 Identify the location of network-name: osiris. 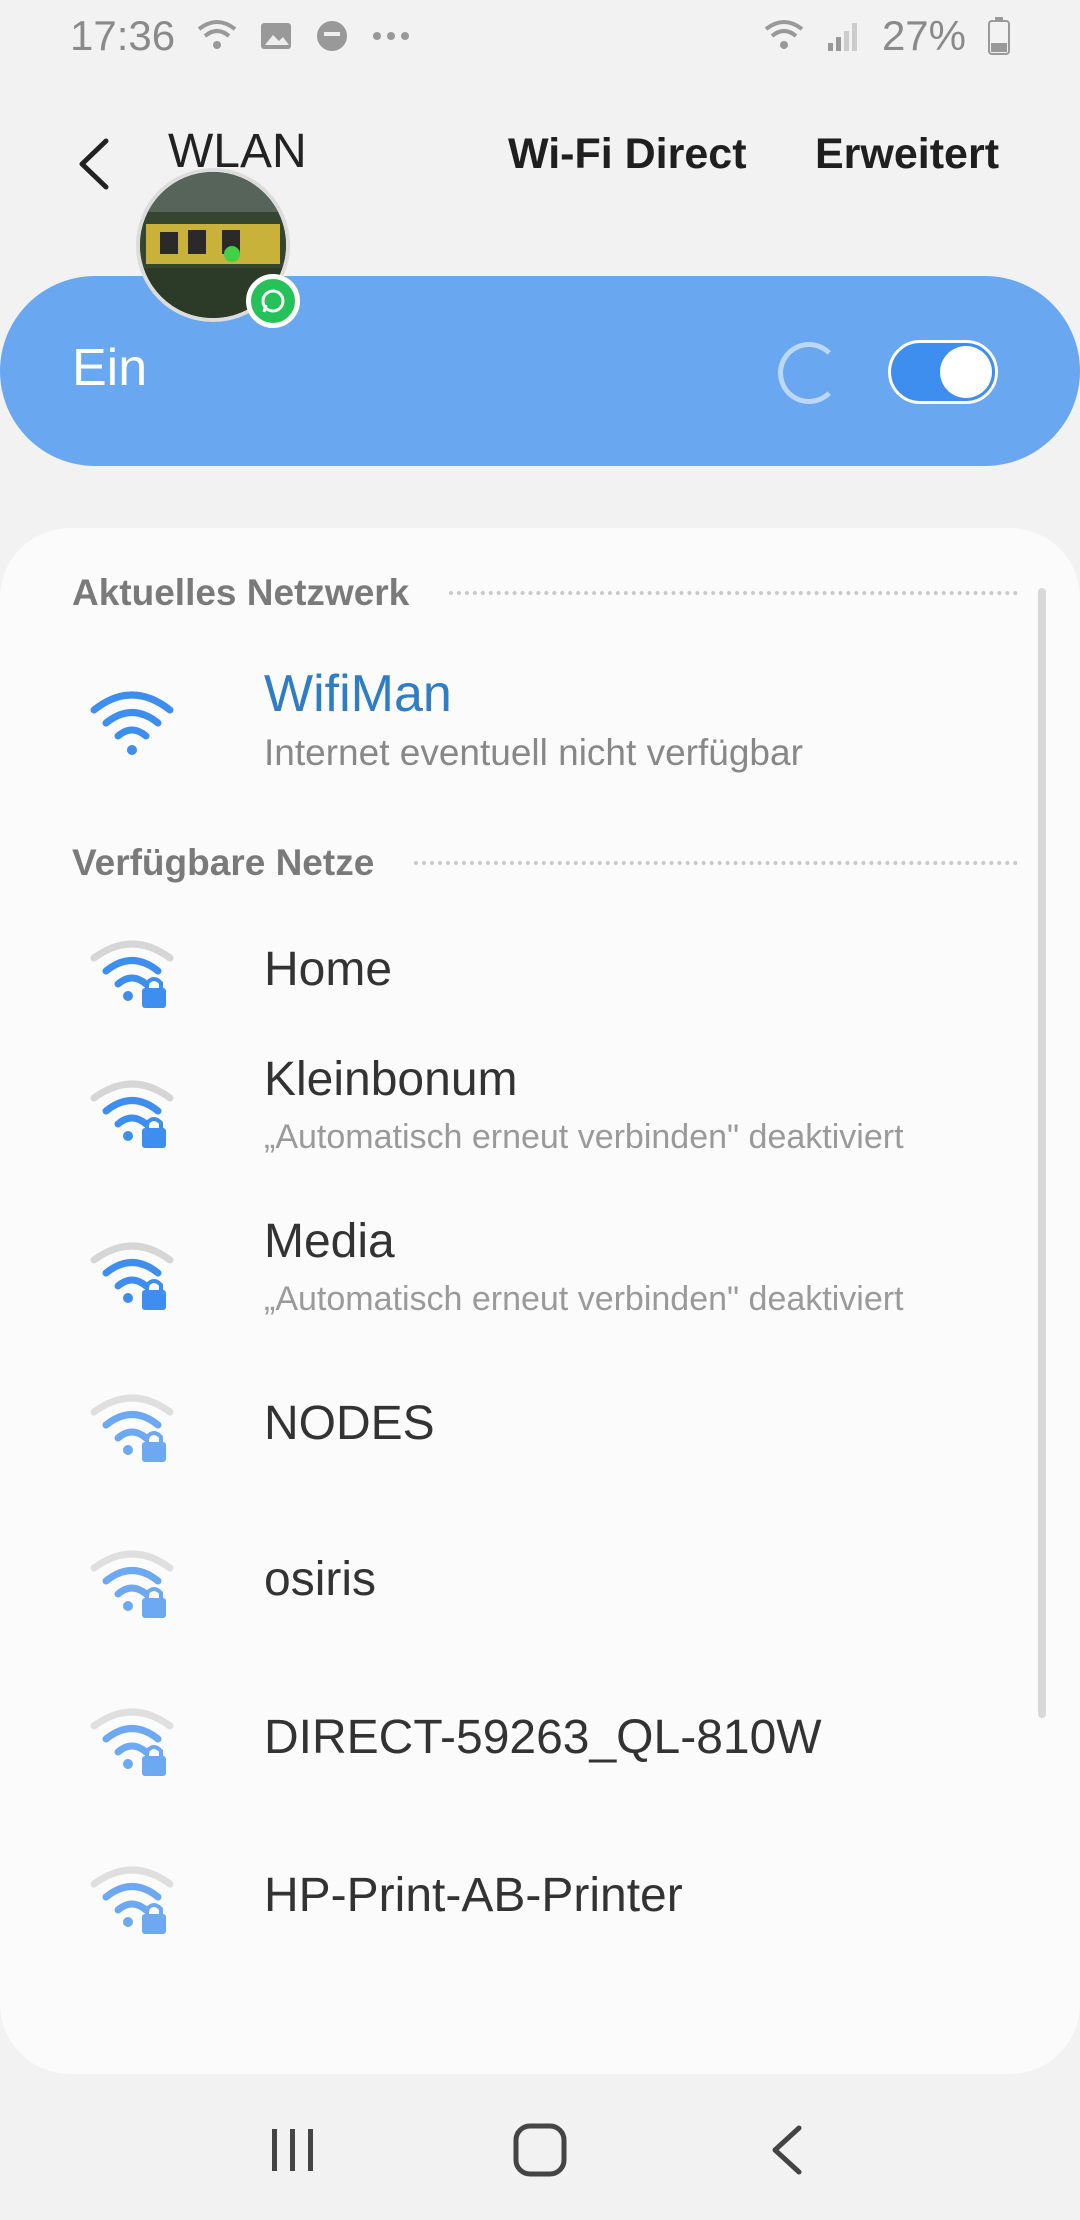
(320, 1579).